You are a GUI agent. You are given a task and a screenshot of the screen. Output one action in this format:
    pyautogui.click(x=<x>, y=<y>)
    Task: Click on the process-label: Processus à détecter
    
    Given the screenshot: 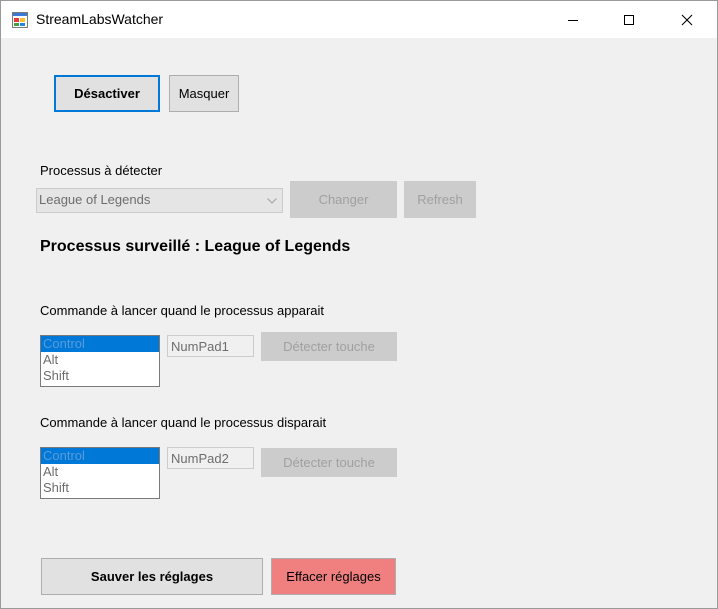 What is the action you would take?
    pyautogui.click(x=101, y=170)
    